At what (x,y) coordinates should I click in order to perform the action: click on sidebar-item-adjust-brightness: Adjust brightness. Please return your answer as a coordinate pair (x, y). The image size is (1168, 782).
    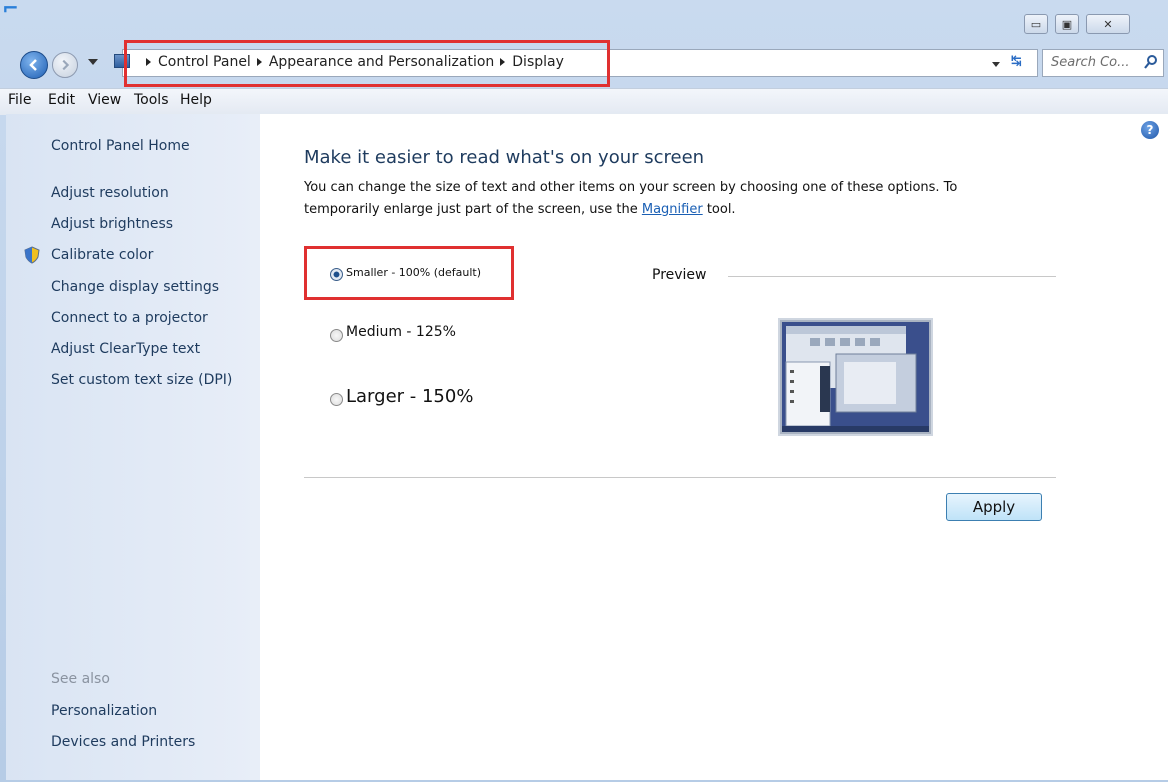
    Looking at the image, I should click on (112, 224).